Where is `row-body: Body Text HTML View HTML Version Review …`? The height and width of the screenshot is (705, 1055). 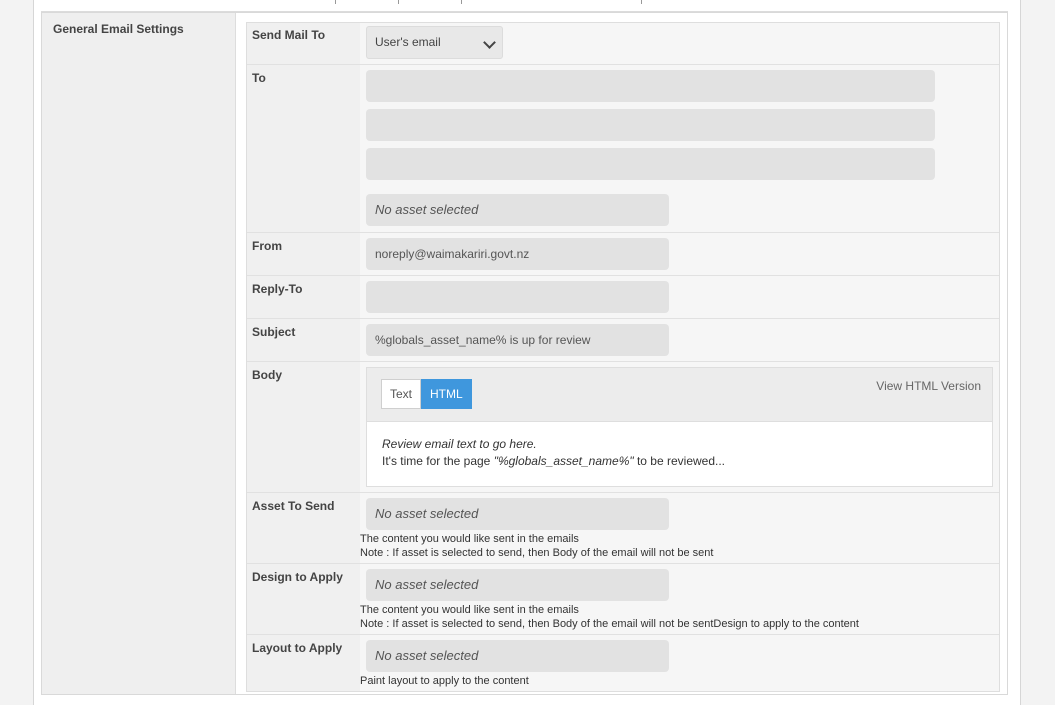 row-body: Body Text HTML View HTML Version Review … is located at coordinates (623, 426).